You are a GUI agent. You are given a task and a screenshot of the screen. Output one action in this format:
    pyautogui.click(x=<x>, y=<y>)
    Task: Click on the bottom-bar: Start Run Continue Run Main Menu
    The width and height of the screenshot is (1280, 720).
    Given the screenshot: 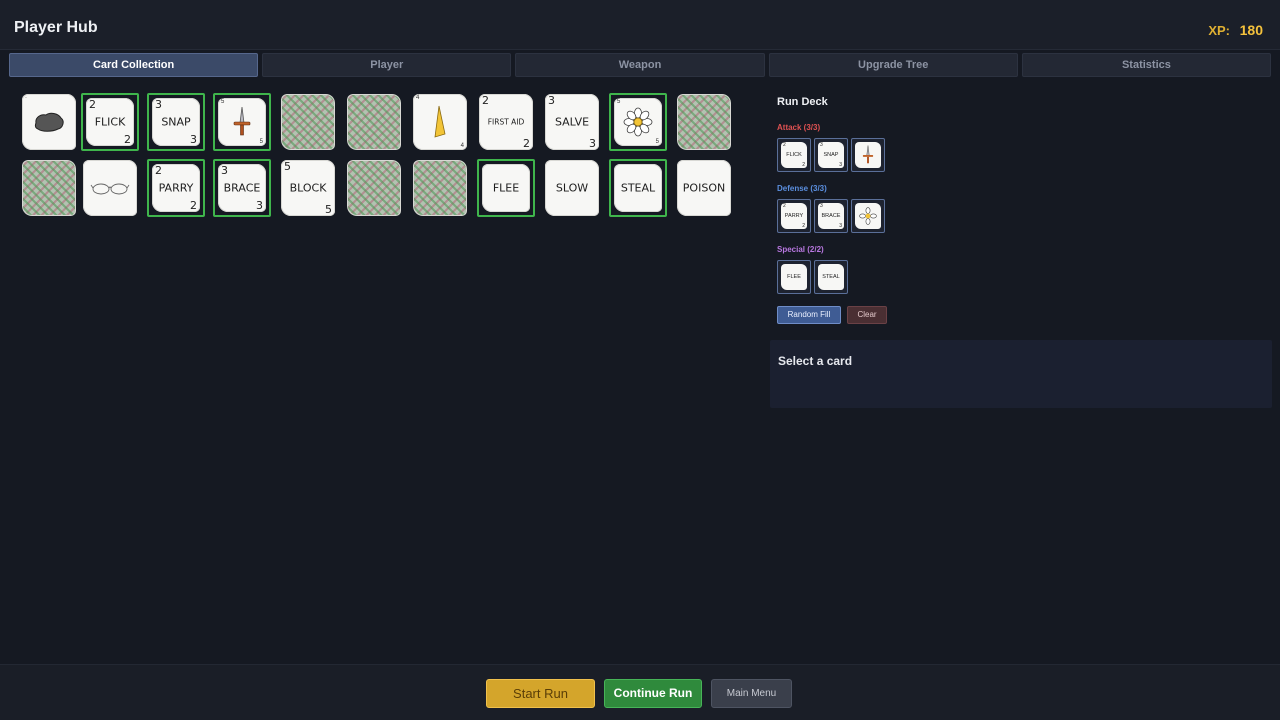 What is the action you would take?
    pyautogui.click(x=640, y=692)
    